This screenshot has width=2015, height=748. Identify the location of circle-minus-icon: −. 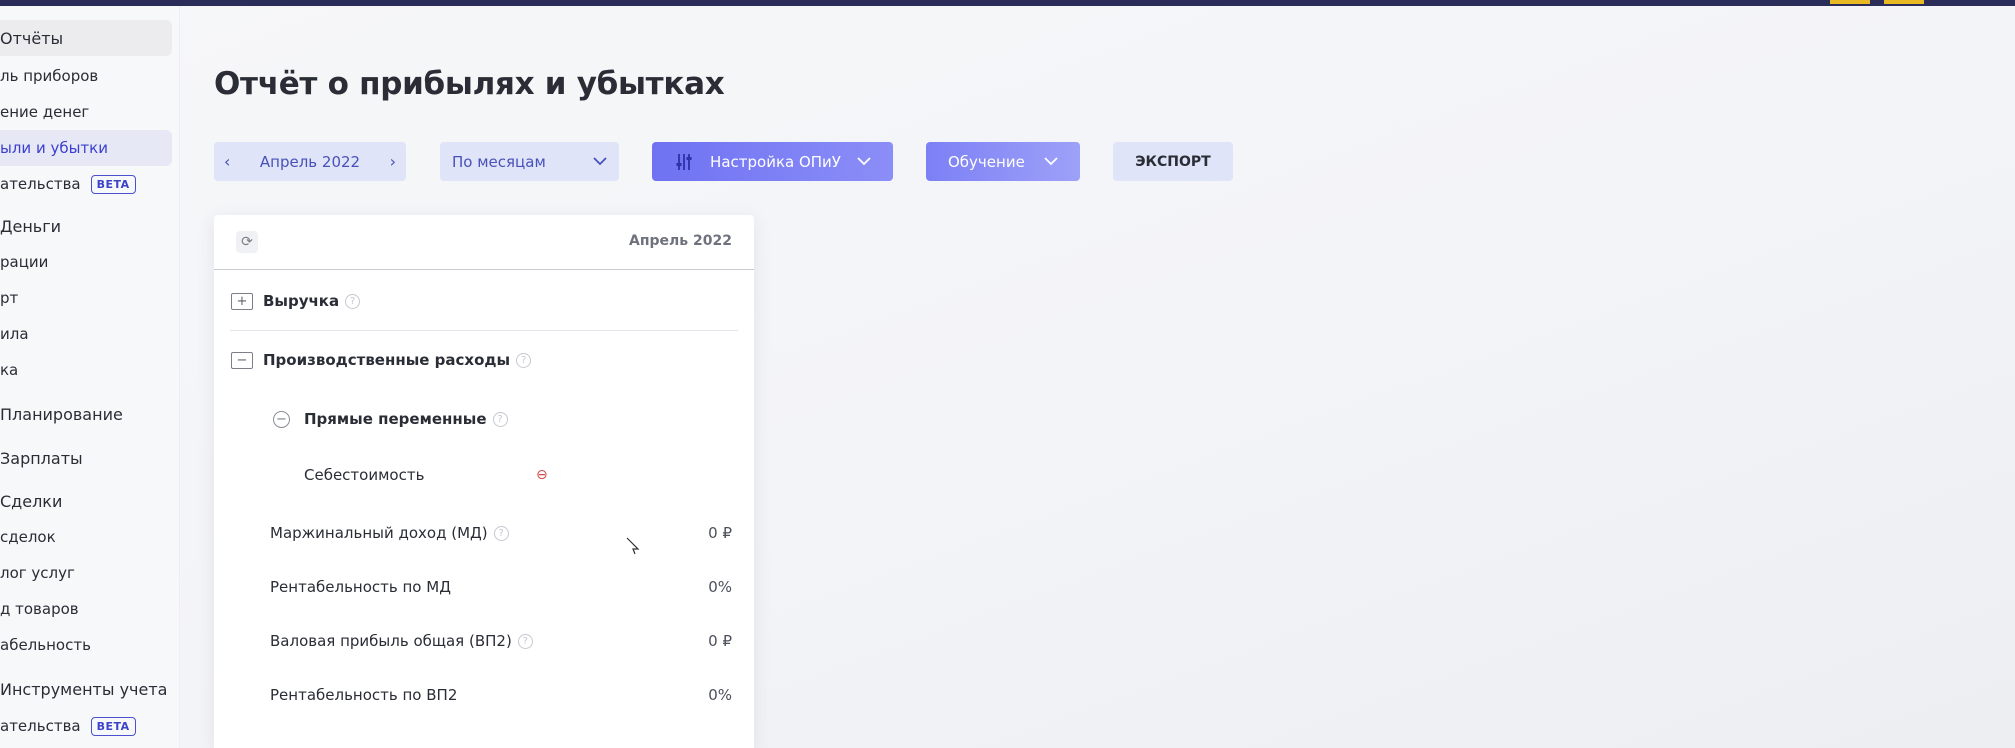
(281, 419).